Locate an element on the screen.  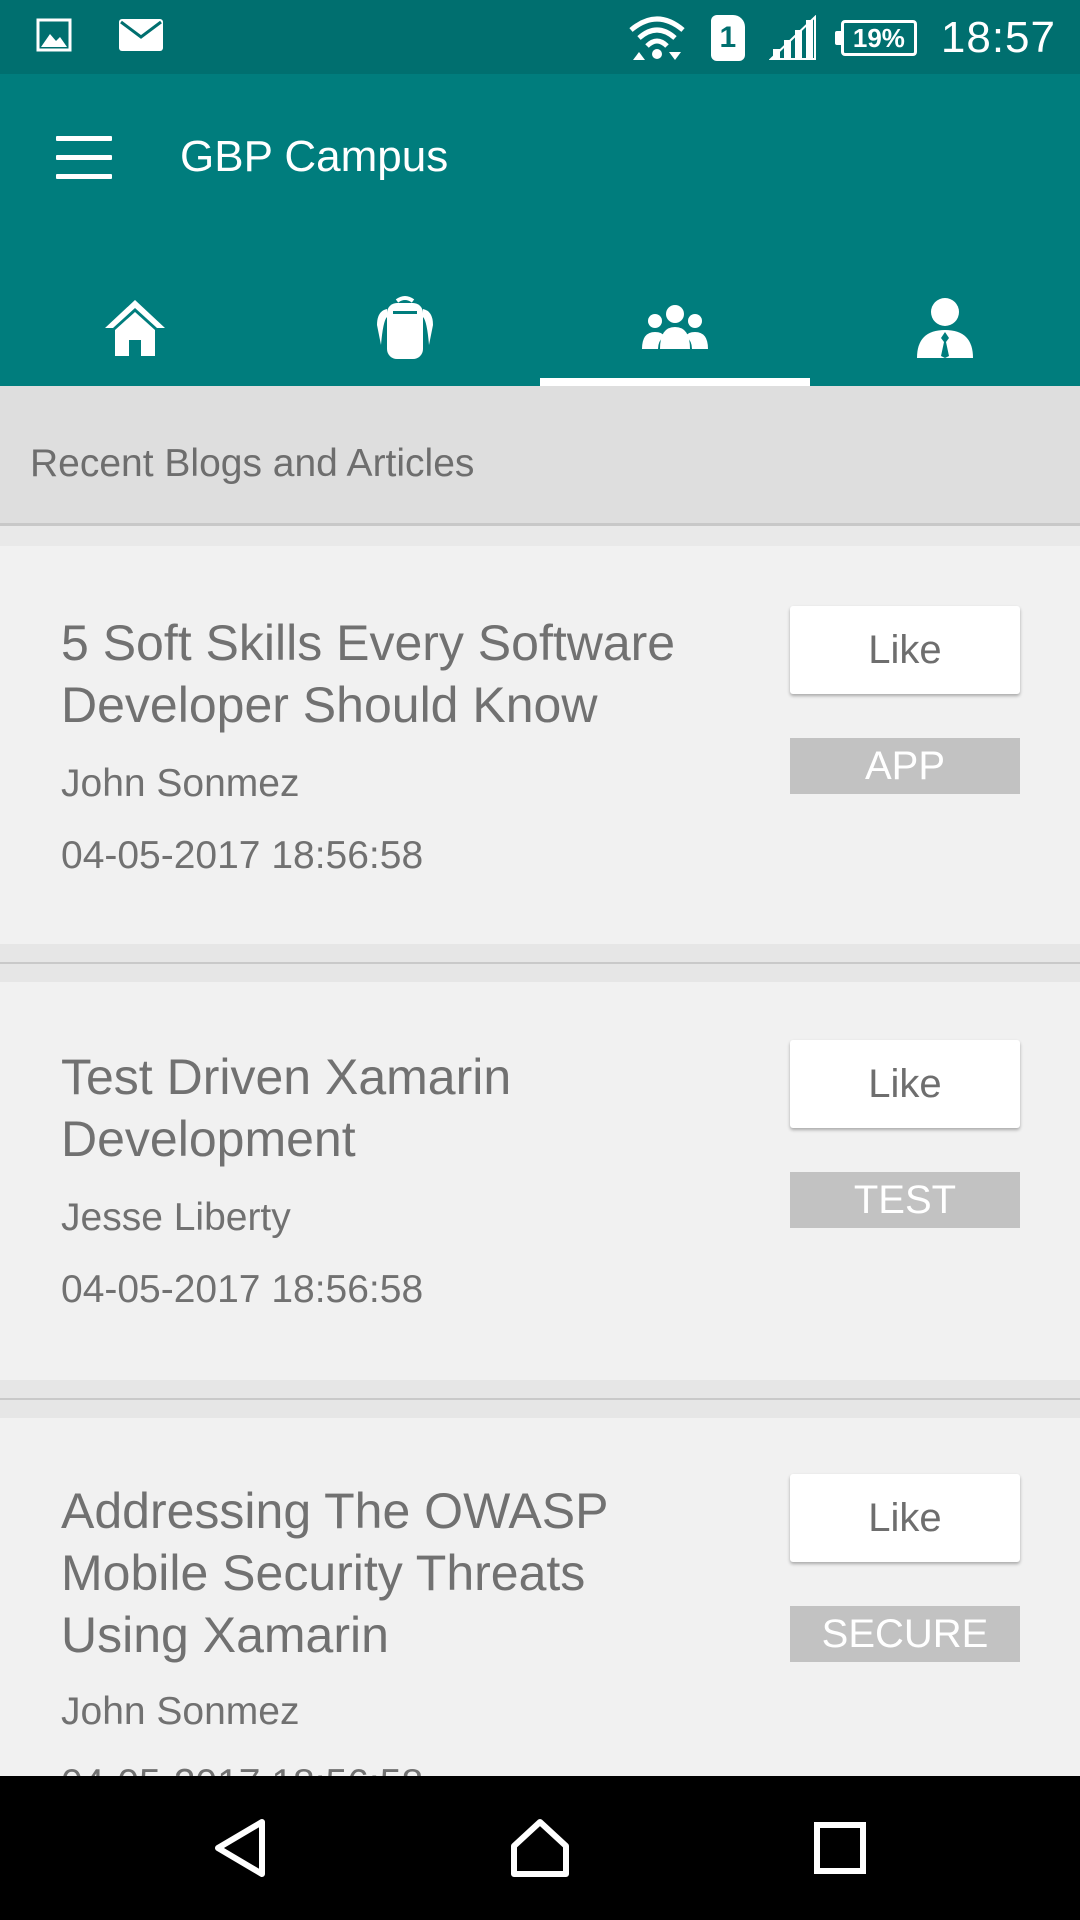
home-button is located at coordinates (540, 1848).